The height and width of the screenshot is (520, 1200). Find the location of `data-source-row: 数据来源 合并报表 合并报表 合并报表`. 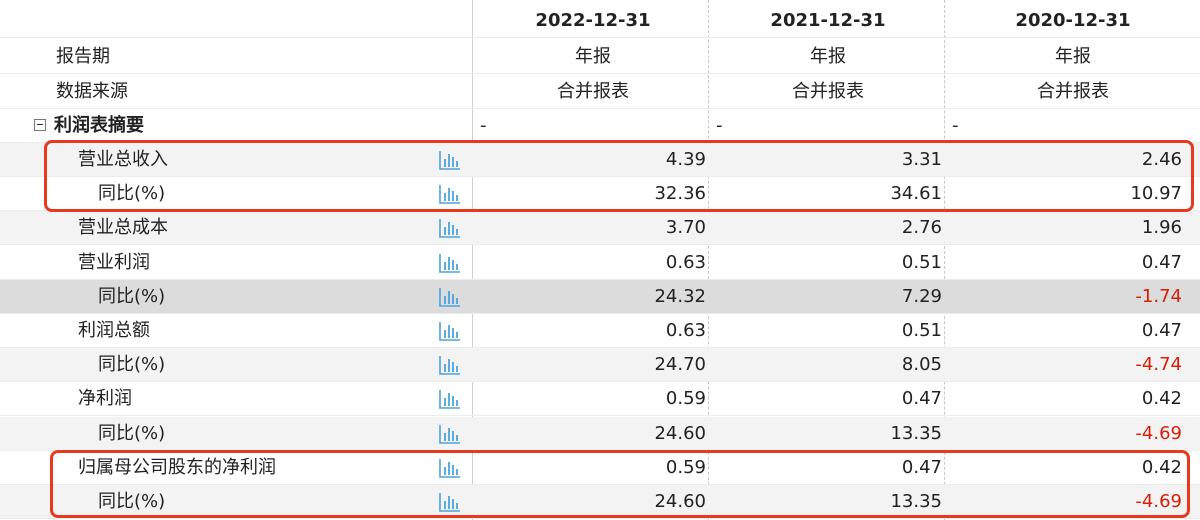

data-source-row: 数据来源 合并报表 合并报表 合并报表 is located at coordinates (600, 92).